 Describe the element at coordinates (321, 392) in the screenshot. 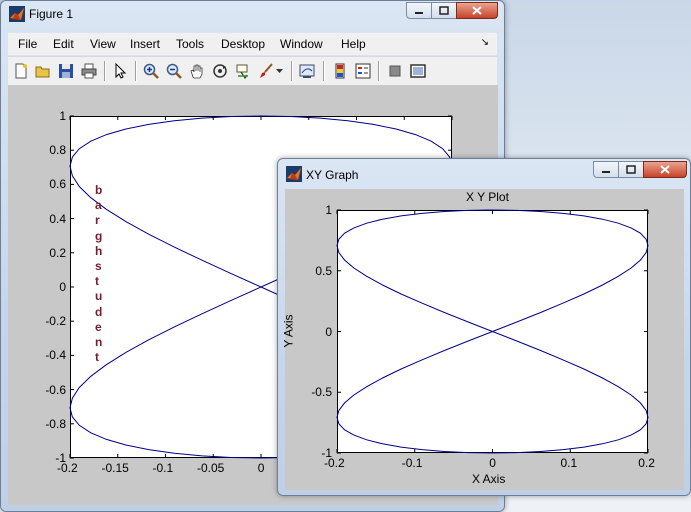

I see `y-tick-label: -0.5` at that location.